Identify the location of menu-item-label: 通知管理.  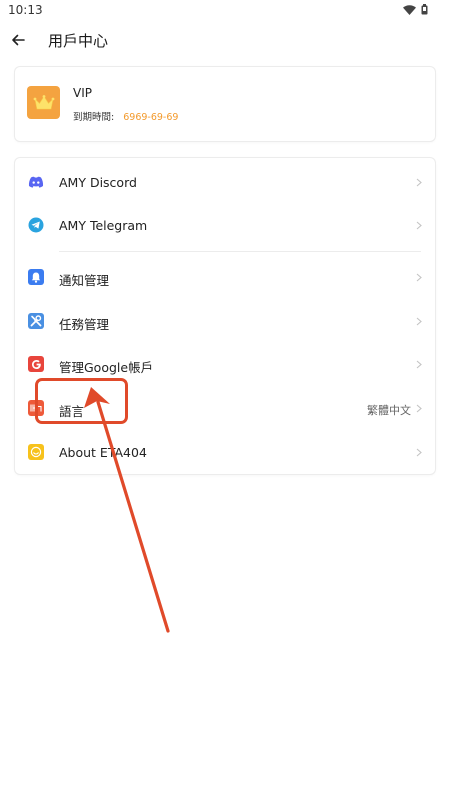
(84, 280).